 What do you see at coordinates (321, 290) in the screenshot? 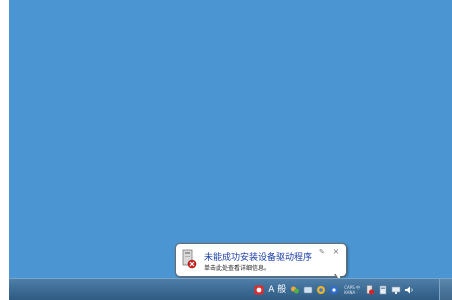
I see `shield-icon` at bounding box center [321, 290].